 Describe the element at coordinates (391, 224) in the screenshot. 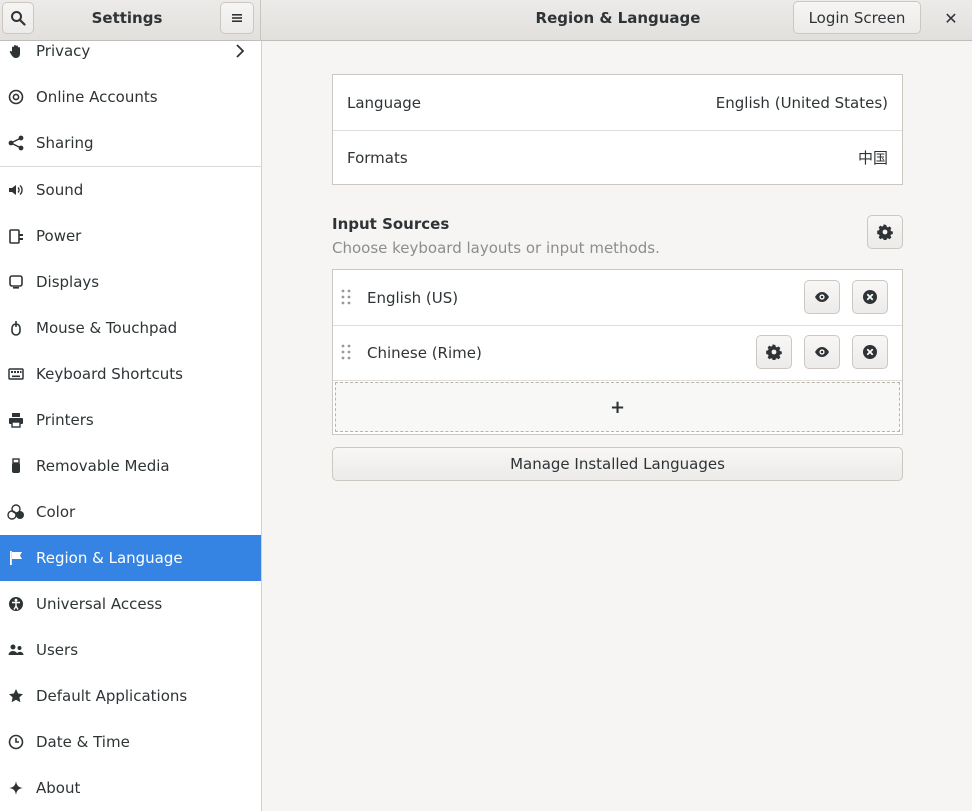

I see `input-sources-heading: Input Sources` at that location.